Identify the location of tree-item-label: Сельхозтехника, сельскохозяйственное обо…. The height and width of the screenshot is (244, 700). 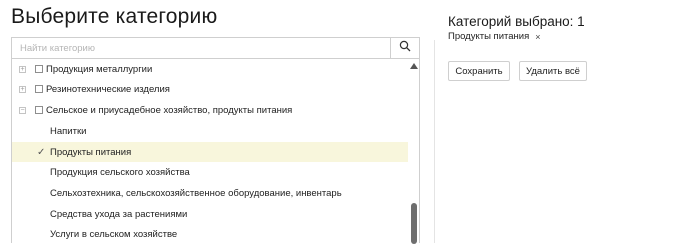
(196, 193).